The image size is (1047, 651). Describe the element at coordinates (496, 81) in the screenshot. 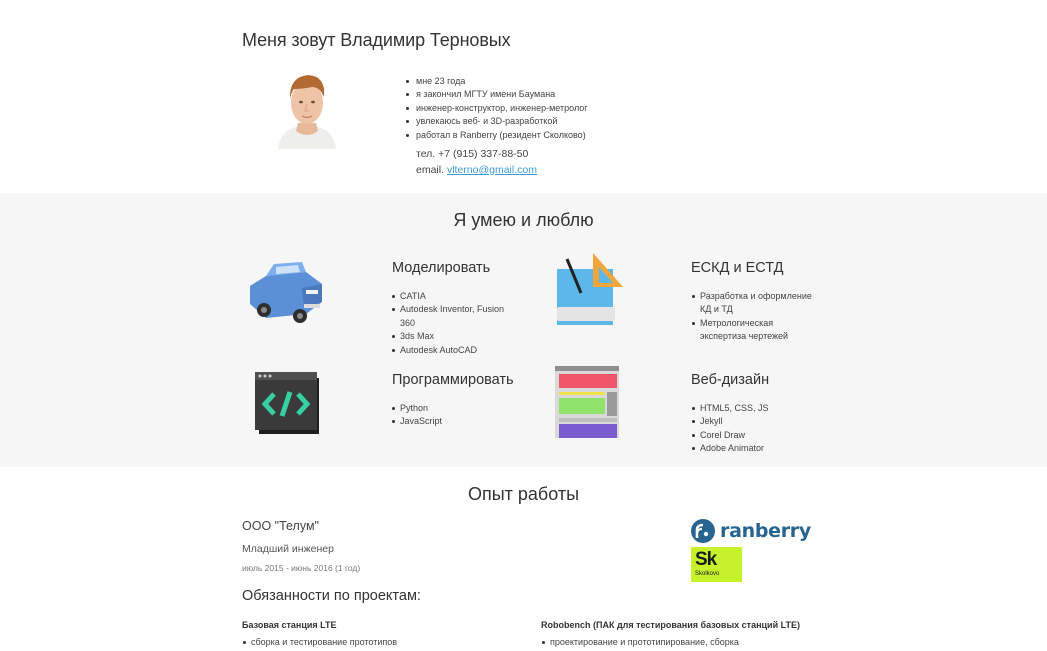

I see `about-fact: мне 23 года` at that location.